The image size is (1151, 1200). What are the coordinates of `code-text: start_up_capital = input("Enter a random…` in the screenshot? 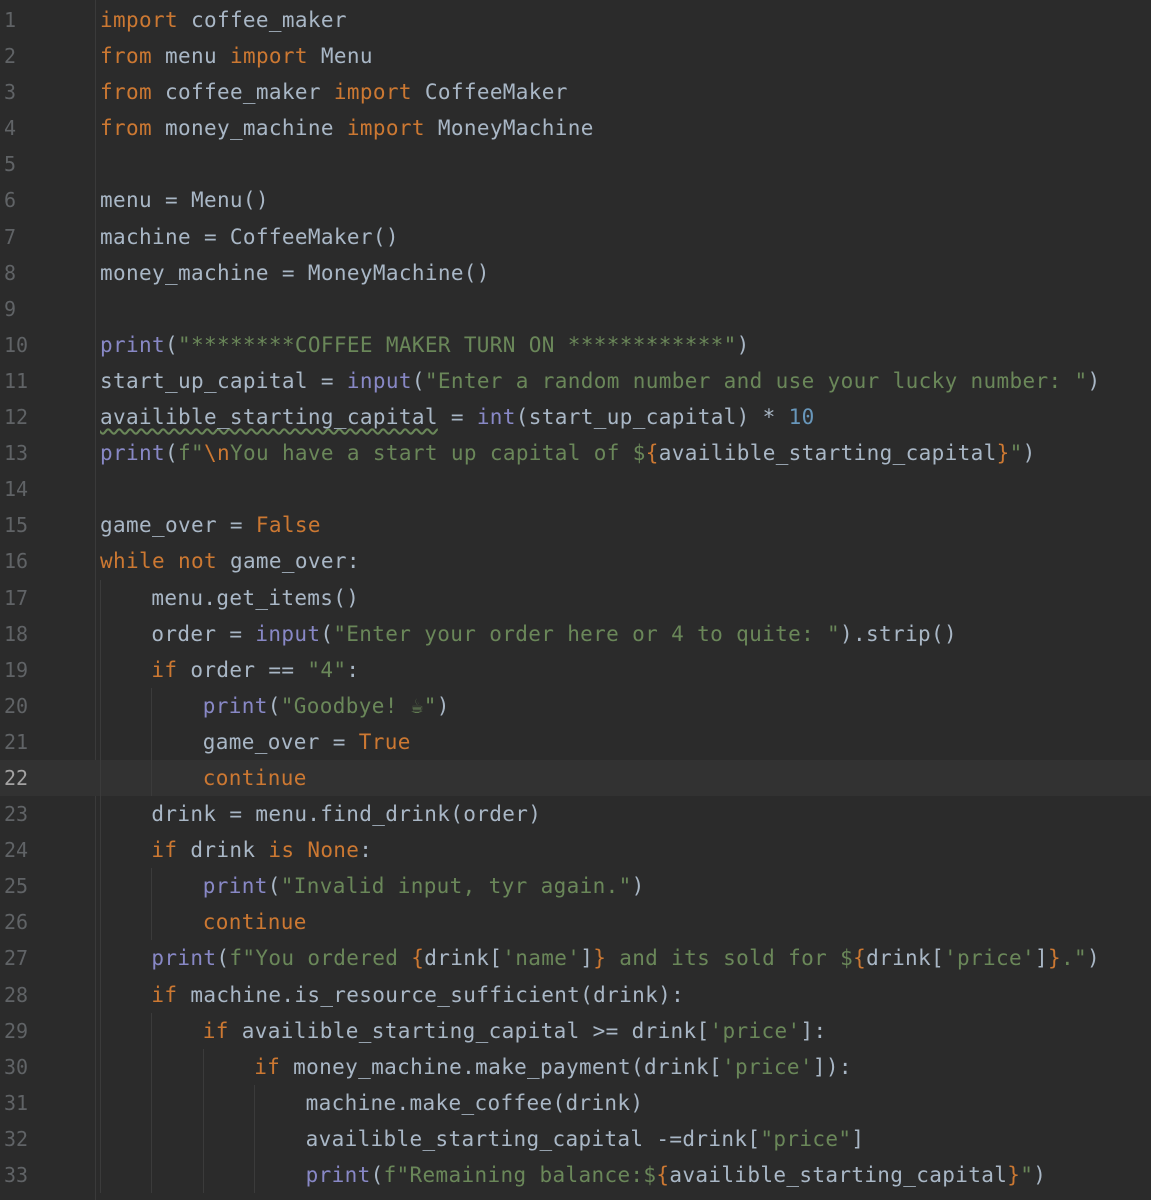 It's located at (600, 381).